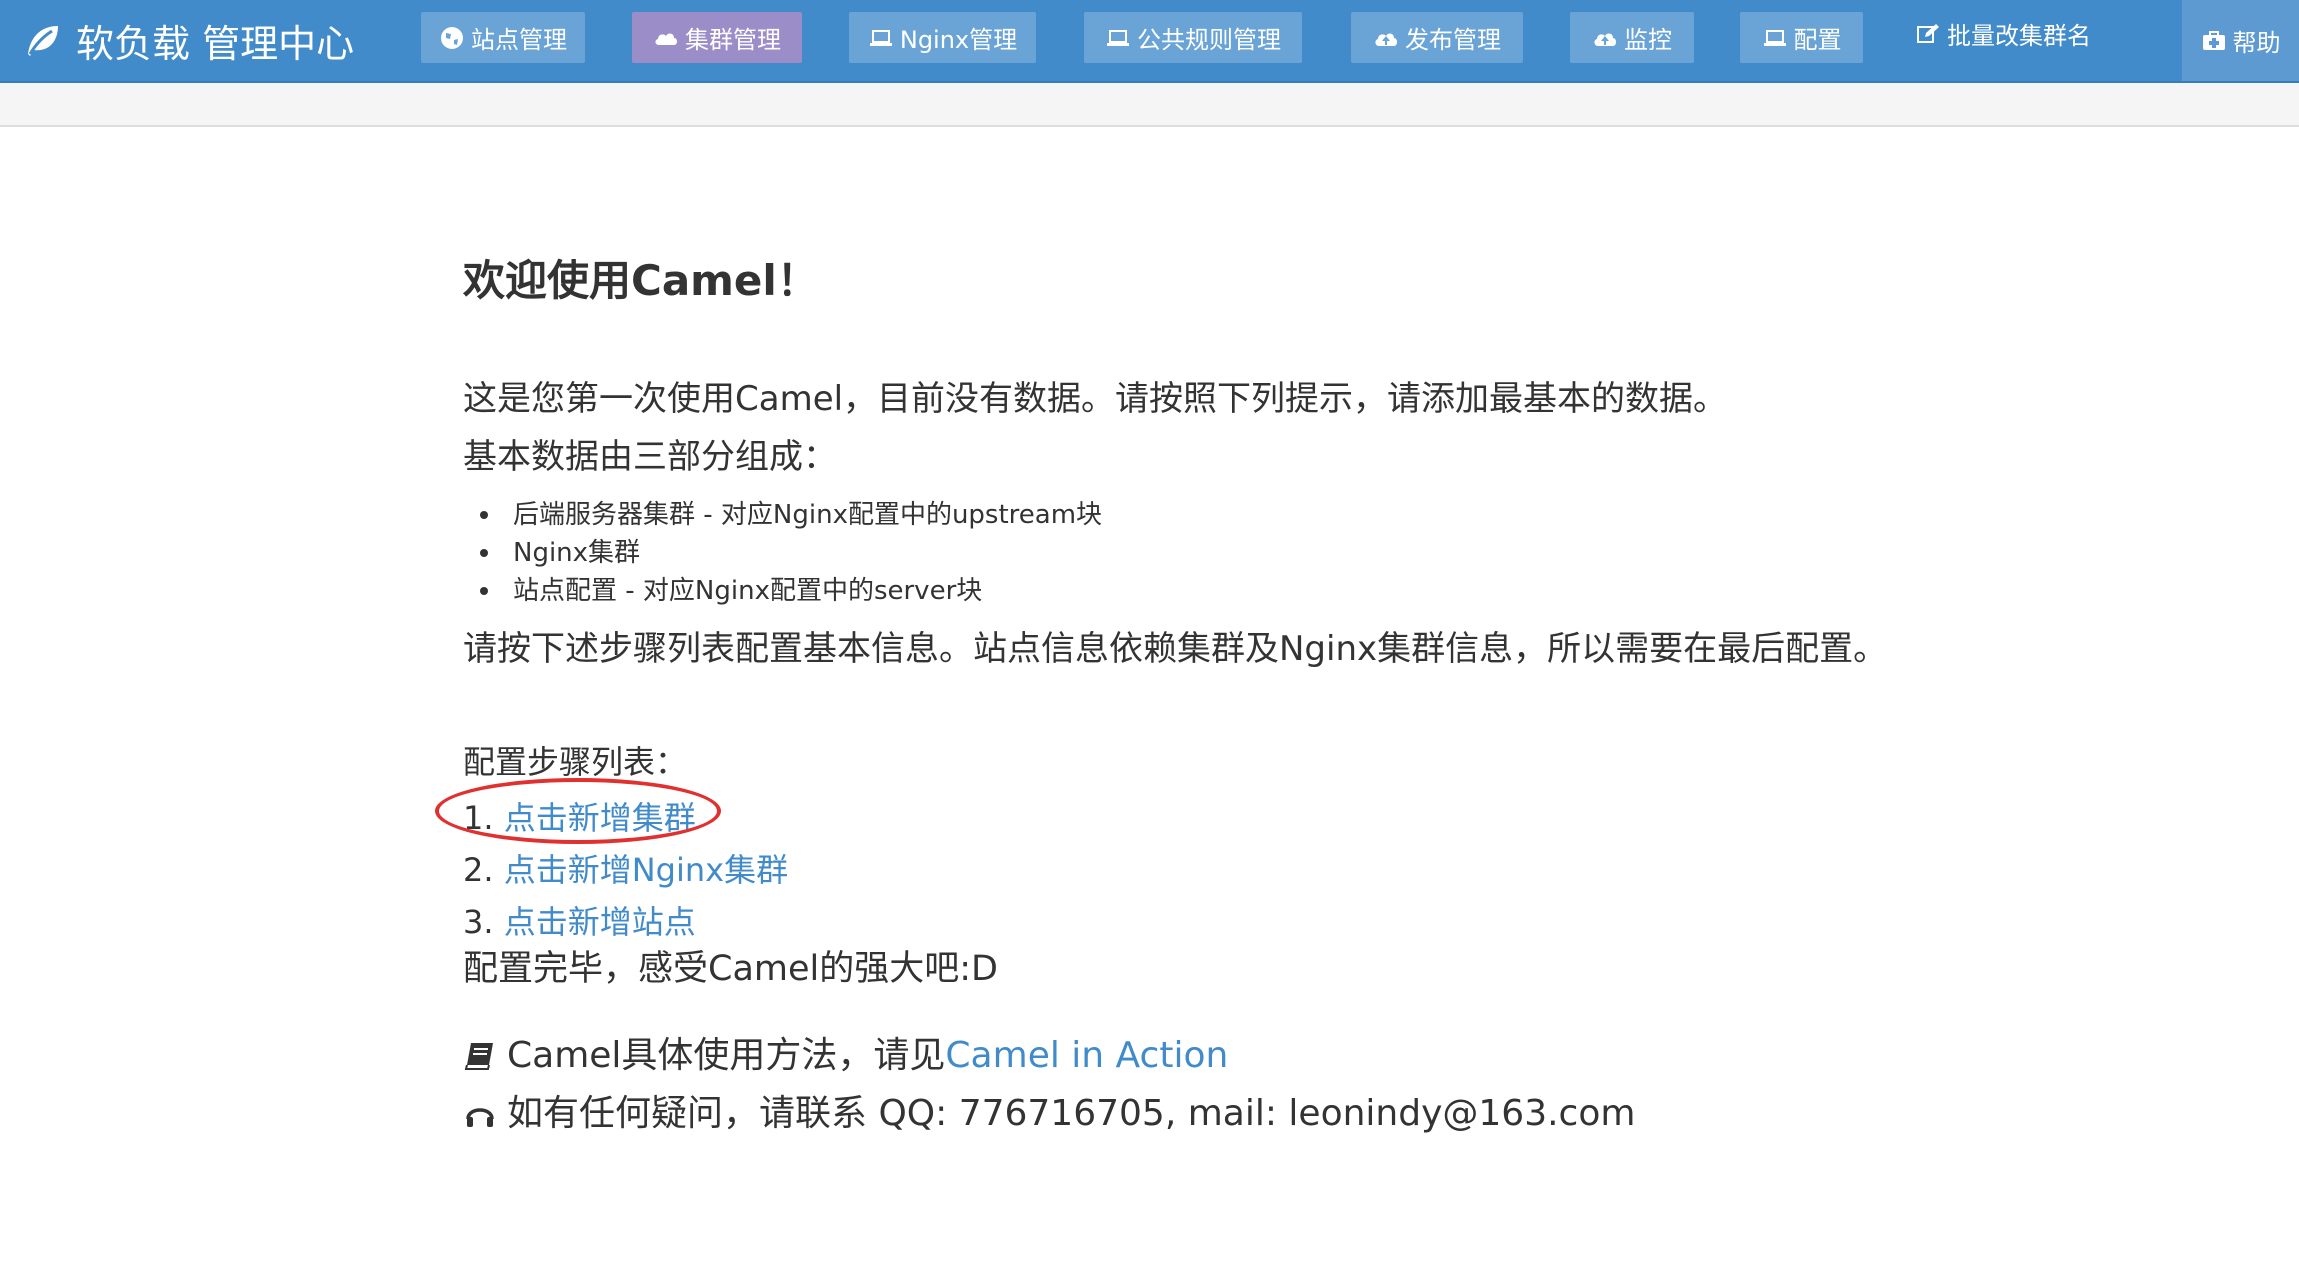  What do you see at coordinates (600, 922) in the screenshot?
I see `add-site-link: 点击新增站点` at bounding box center [600, 922].